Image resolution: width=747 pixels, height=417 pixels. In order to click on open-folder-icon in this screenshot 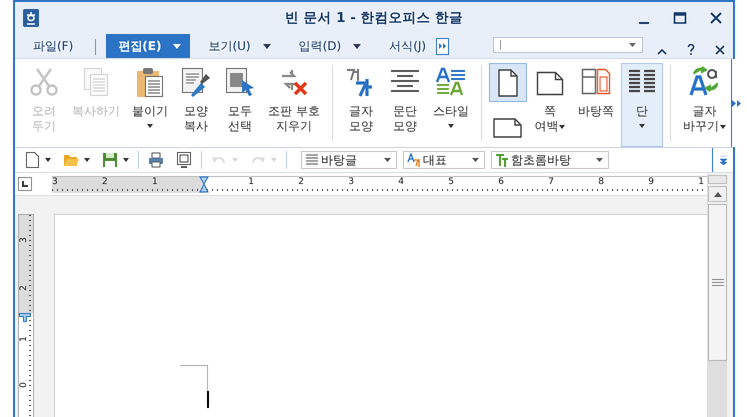, I will do `click(71, 160)`.